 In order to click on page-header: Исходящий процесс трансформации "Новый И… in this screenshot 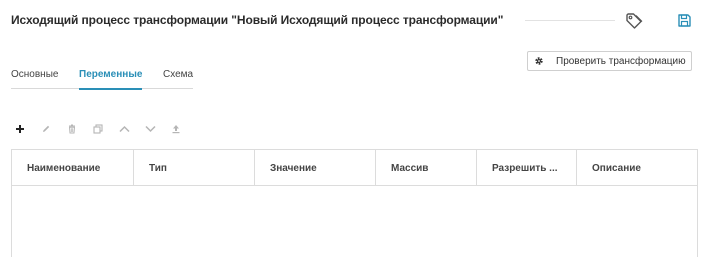, I will do `click(356, 21)`.